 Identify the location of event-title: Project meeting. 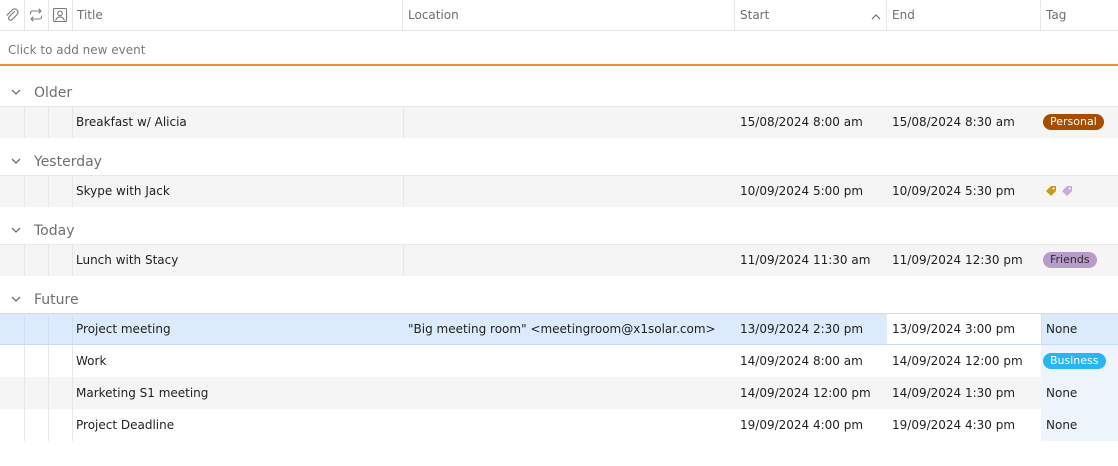
(123, 329).